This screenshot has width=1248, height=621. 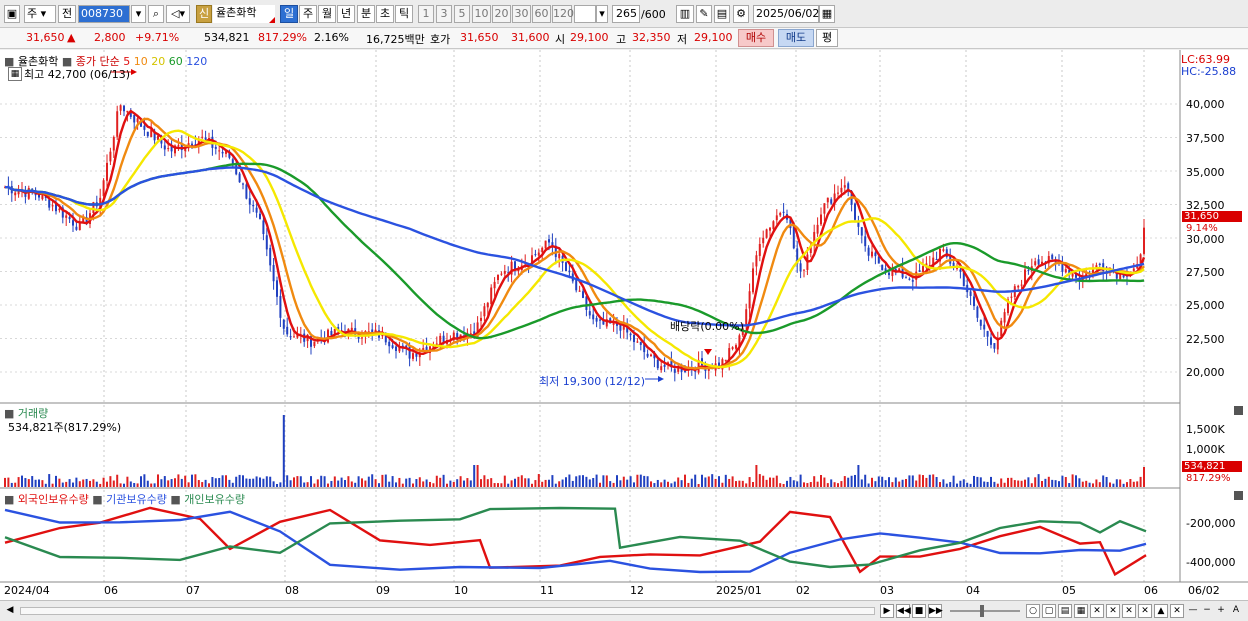 I want to click on sell-button: 매도, so click(x=796, y=38).